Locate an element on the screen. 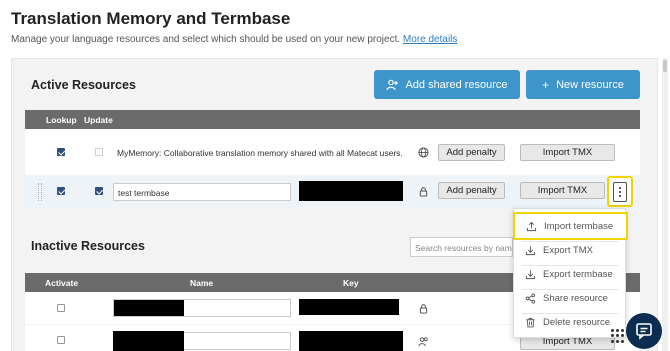  menu-item-share-resource: Share resource is located at coordinates (570, 298).